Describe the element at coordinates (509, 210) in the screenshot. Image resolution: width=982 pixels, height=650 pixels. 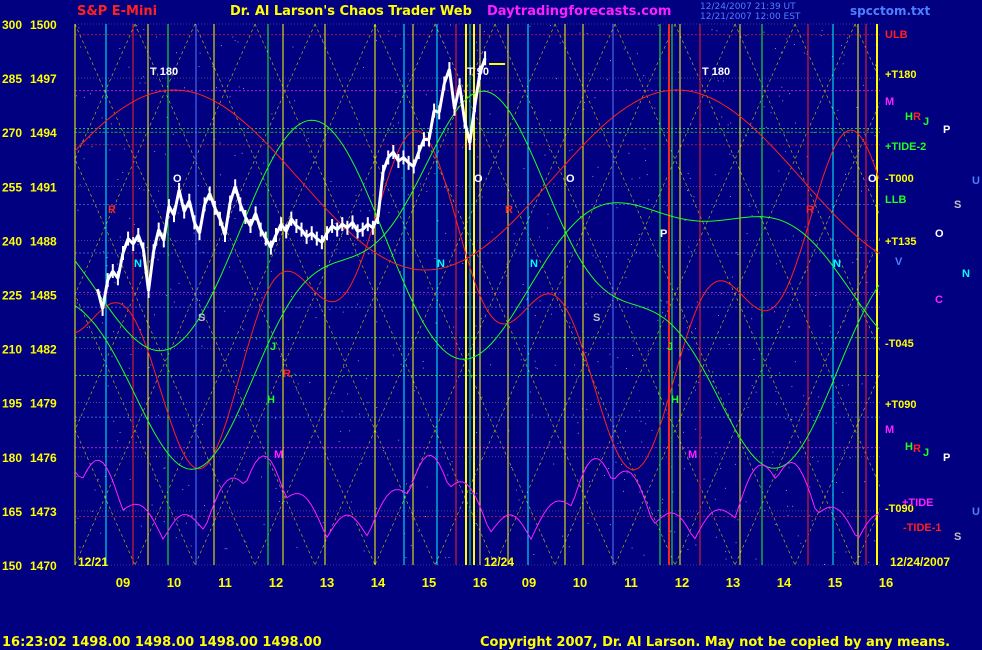
I see `marker-letter: R` at that location.